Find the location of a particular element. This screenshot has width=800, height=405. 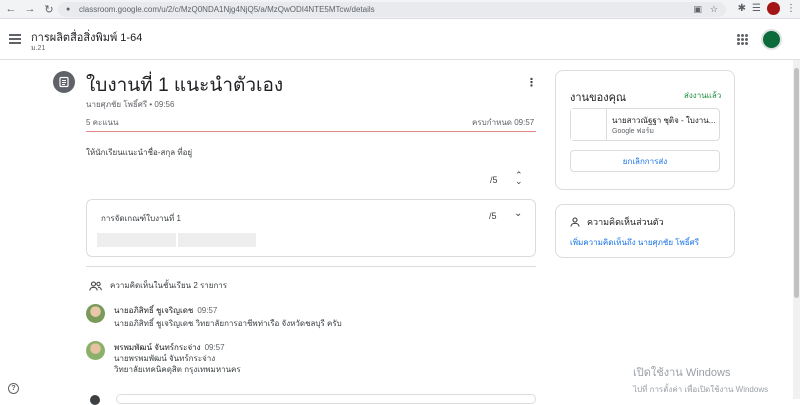

menu-icon is located at coordinates (15, 39).